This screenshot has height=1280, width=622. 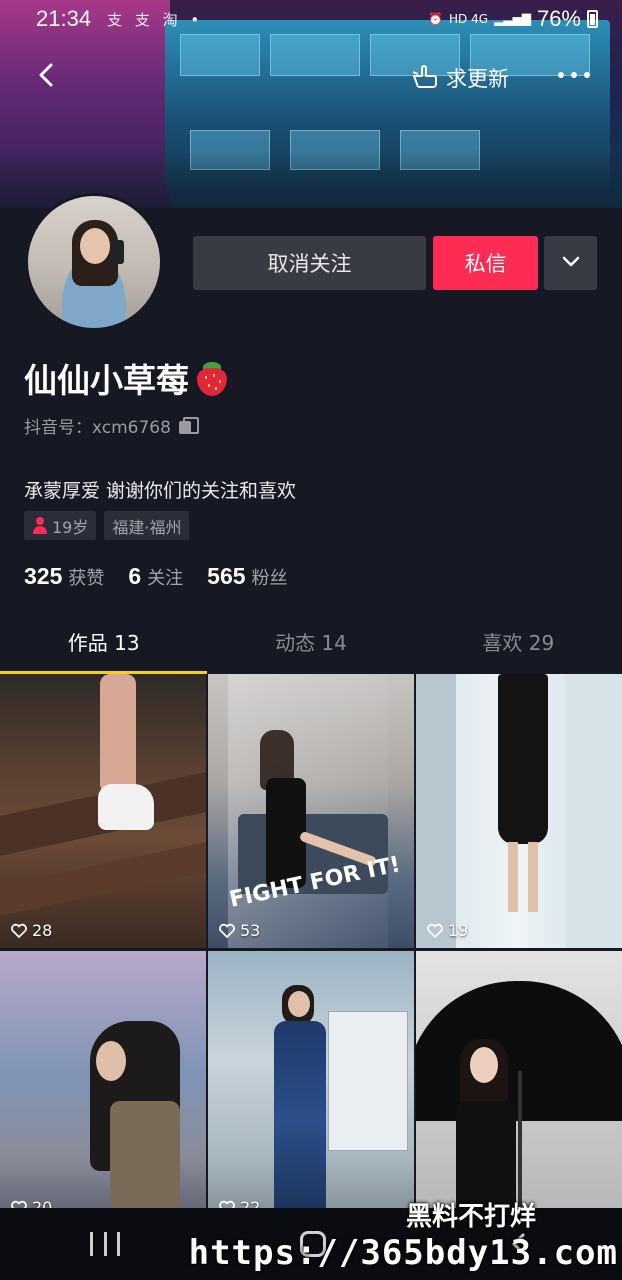 I want to click on location-tag: 福建·福州, so click(x=147, y=525).